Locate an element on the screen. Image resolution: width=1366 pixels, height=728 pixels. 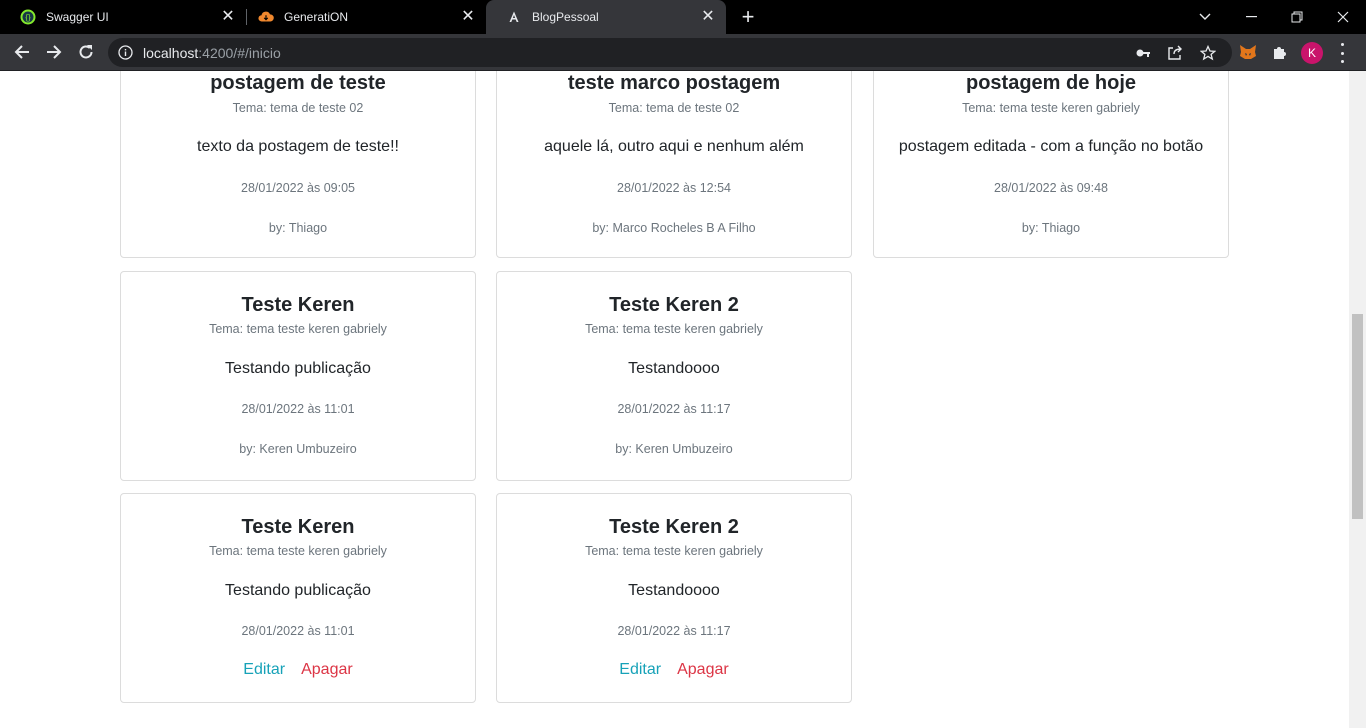
tab-title: BlogPessoal is located at coordinates (565, 17).